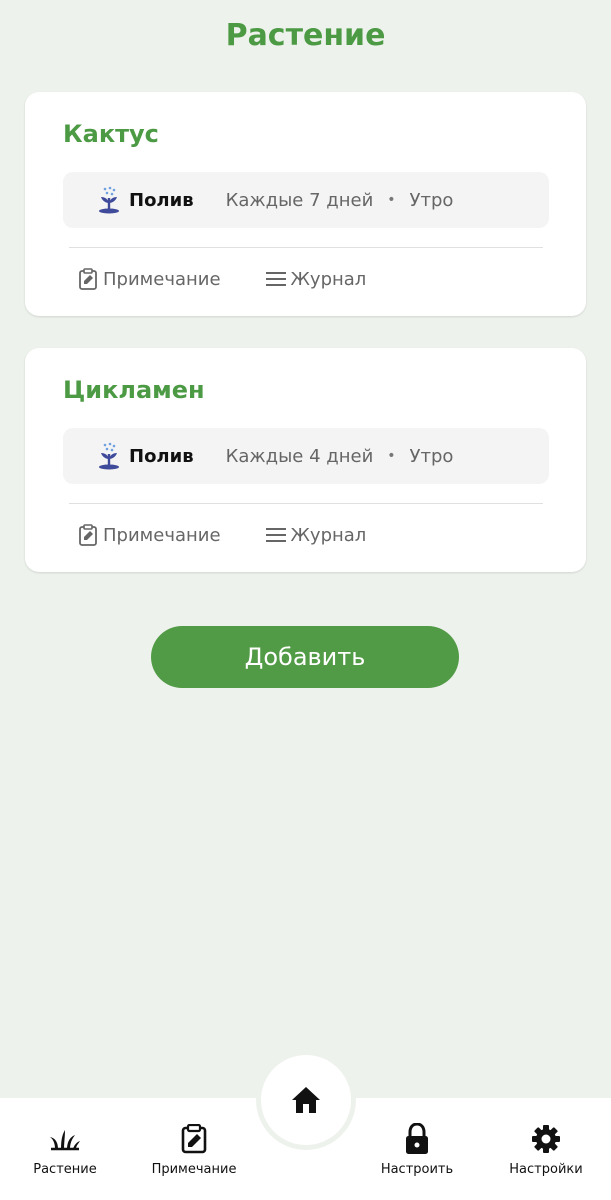 This screenshot has width=611, height=1200. What do you see at coordinates (305, 657) in the screenshot?
I see `add-button: Добавить` at bounding box center [305, 657].